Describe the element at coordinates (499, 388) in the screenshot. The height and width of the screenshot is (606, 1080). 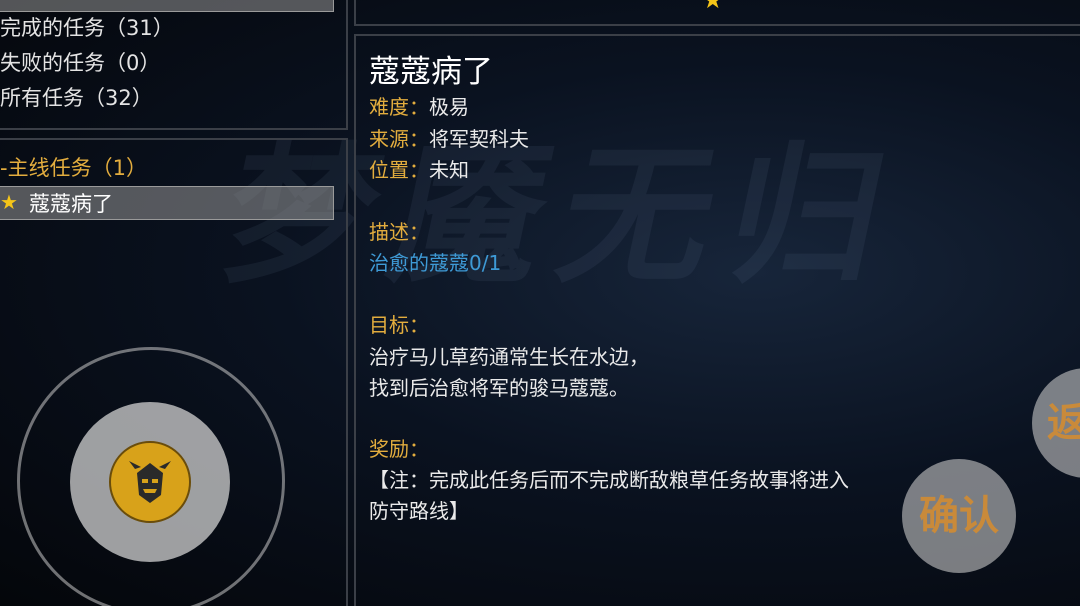
I see `goal-line-2: 找到后治愈将军的骏马蔻蔻。` at that location.